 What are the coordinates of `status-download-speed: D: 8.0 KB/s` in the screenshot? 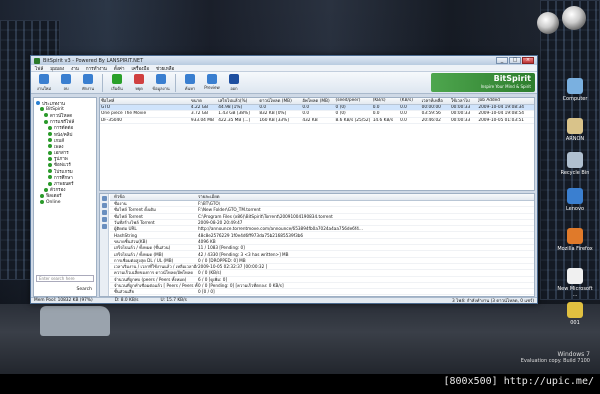 It's located at (126, 300).